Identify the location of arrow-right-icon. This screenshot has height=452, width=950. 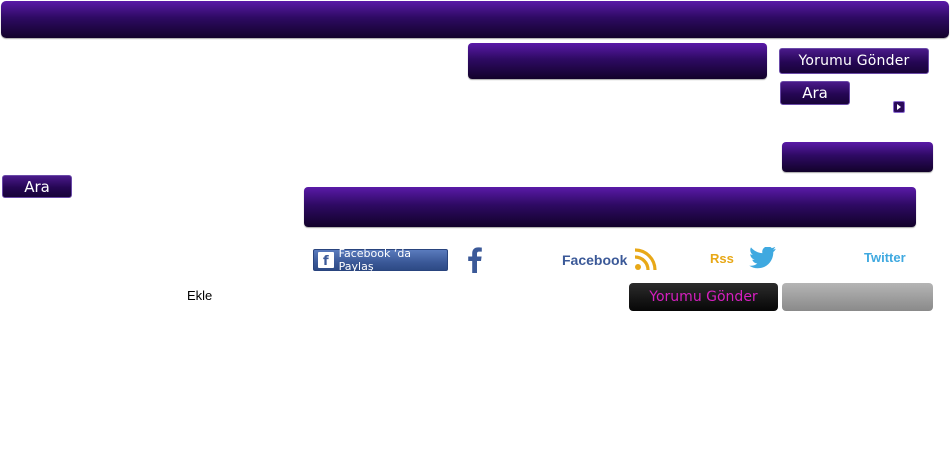
(899, 107).